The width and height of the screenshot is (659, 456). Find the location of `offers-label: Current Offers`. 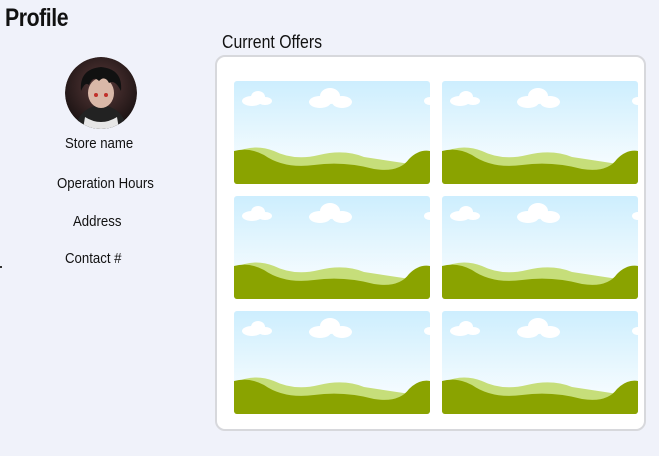

offers-label: Current Offers is located at coordinates (272, 42).